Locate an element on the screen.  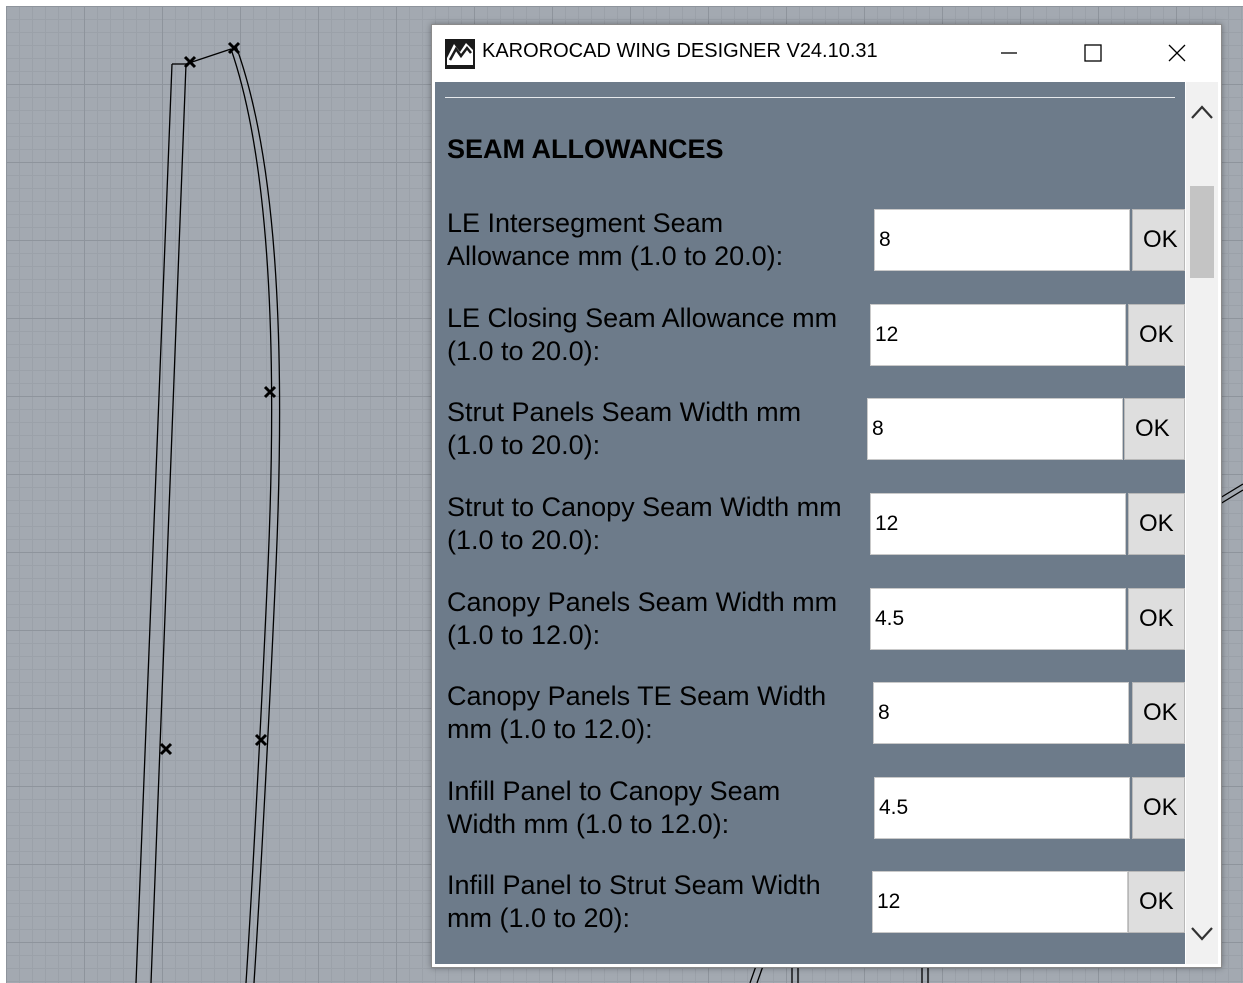
canopy-panels-seam-input is located at coordinates (998, 619).